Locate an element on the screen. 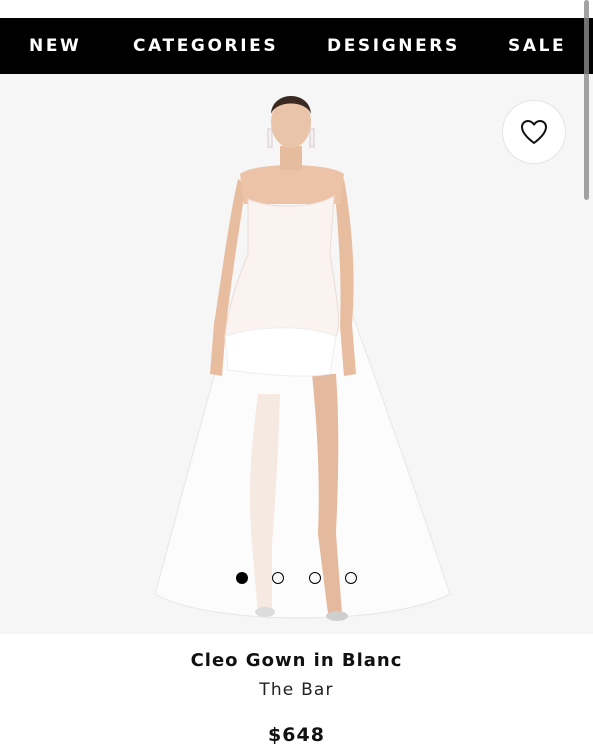 Image resolution: width=593 pixels, height=750 pixels. right-earring is located at coordinates (312, 138).